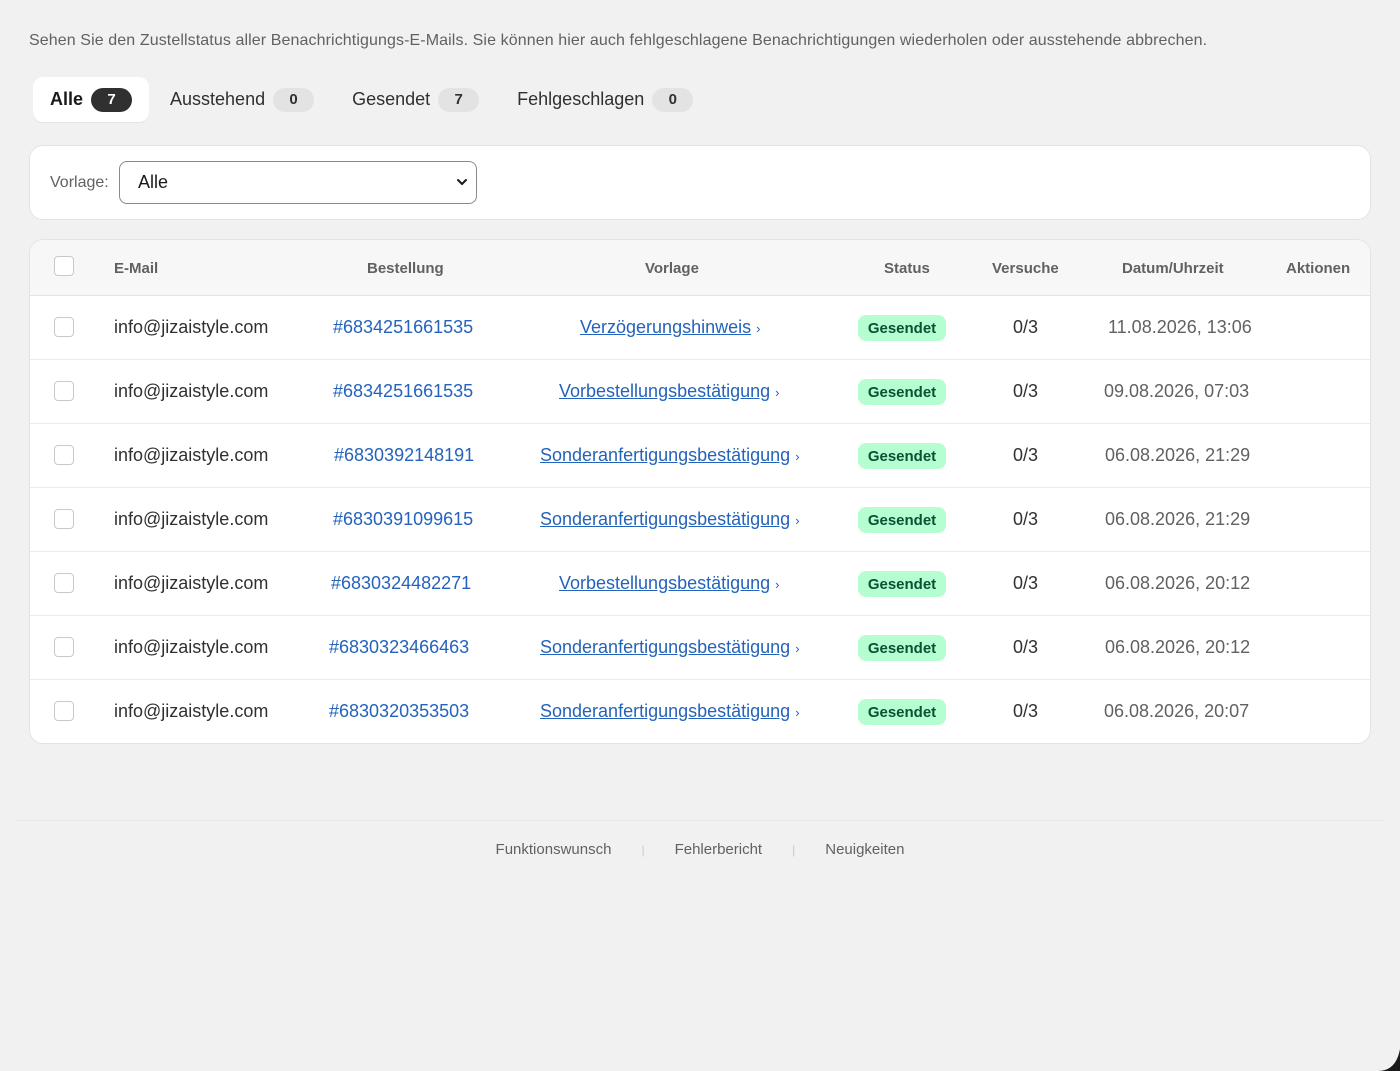  What do you see at coordinates (459, 99) in the screenshot?
I see `tab-count-badge: 7` at bounding box center [459, 99].